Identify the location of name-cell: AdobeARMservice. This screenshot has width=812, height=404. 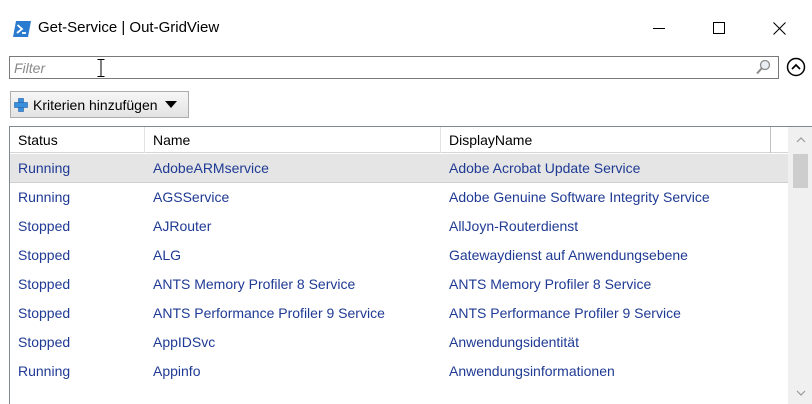
(211, 168).